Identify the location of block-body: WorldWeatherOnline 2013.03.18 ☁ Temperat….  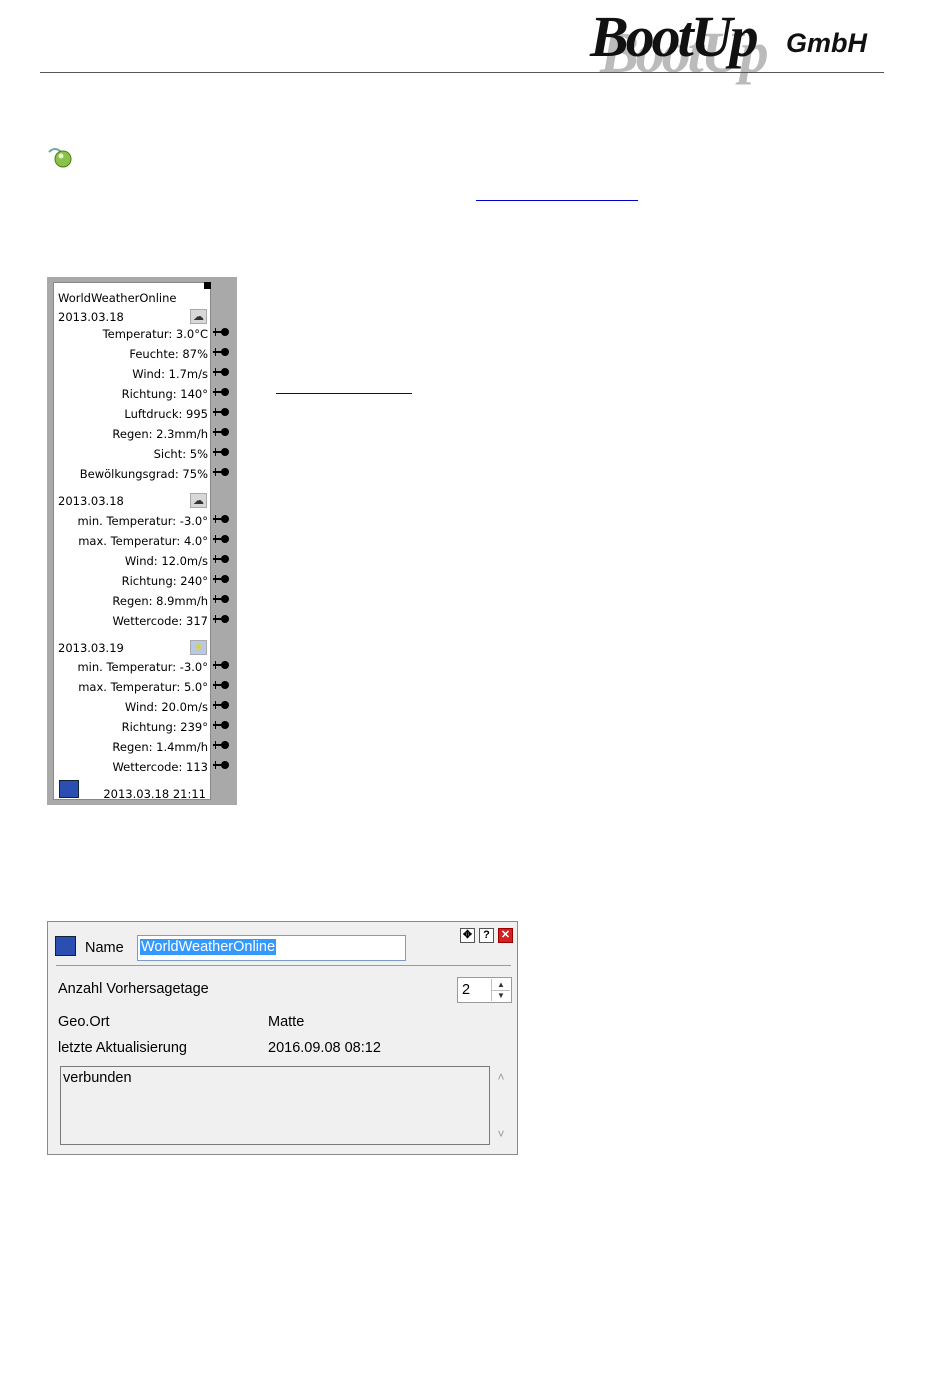
(132, 541).